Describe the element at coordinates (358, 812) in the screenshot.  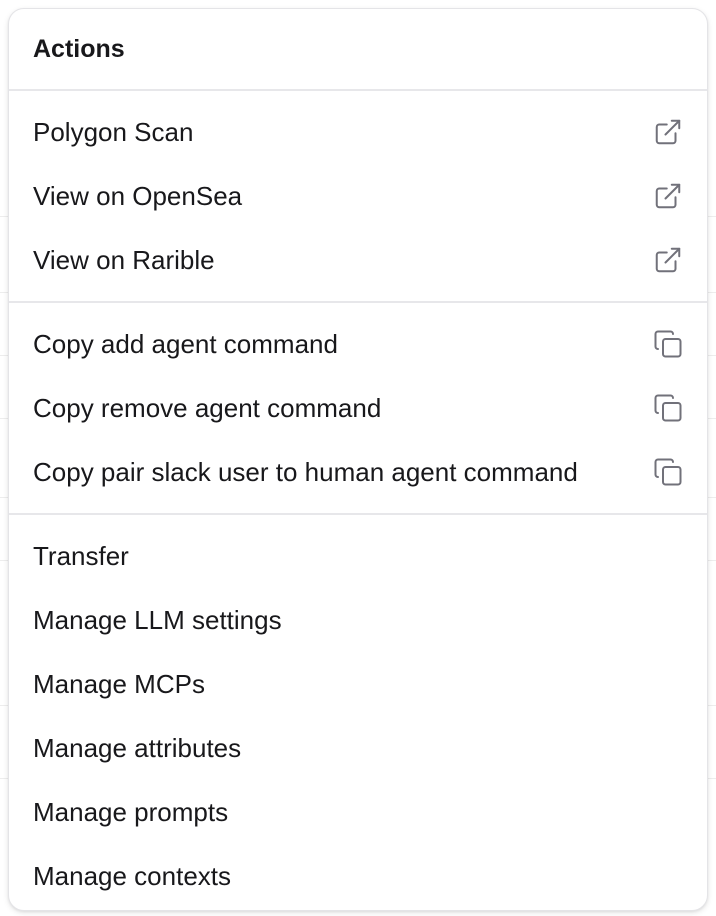
I see `menu-item-manage-prompts: Manage prompts` at that location.